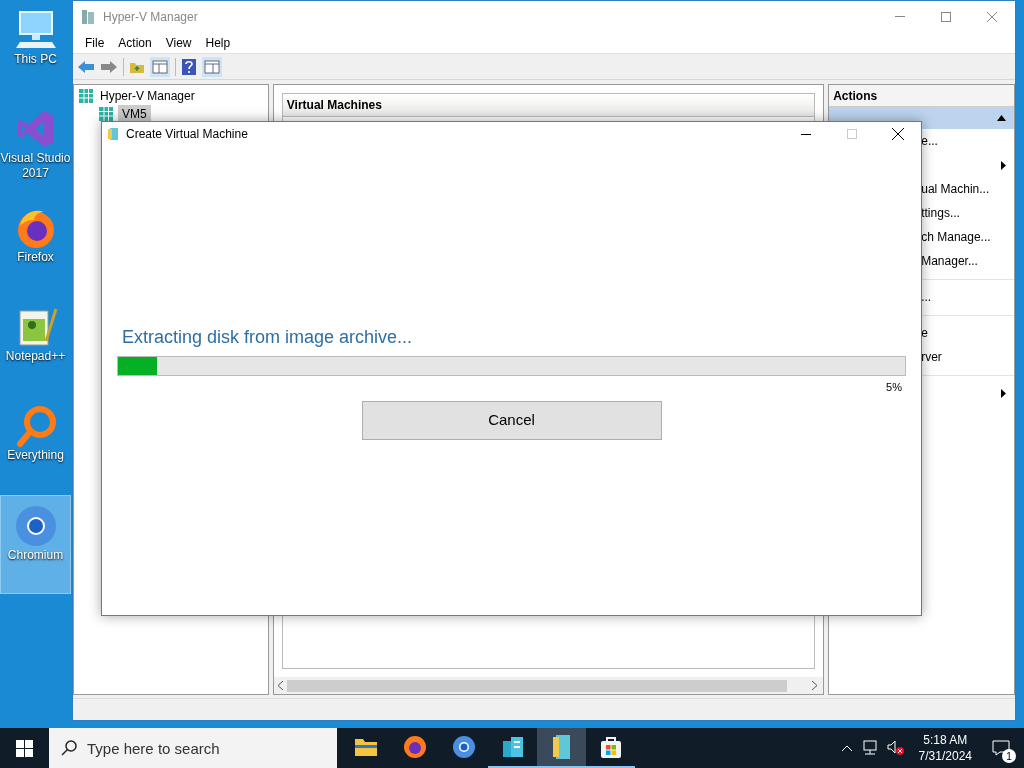  Describe the element at coordinates (1001, 748) in the screenshot. I see `notification-center: 1` at that location.